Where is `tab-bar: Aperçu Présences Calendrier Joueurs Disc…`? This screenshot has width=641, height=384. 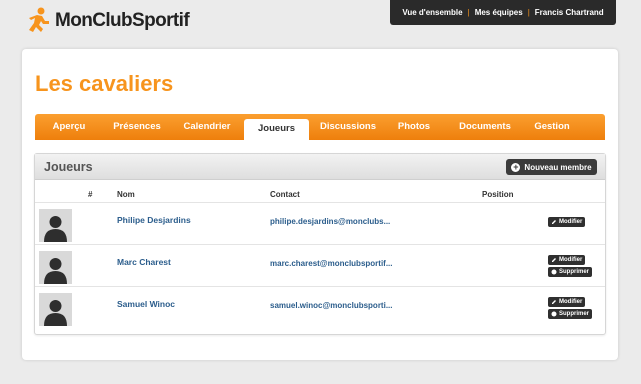
tab-bar: Aperçu Présences Calendrier Joueurs Disc… is located at coordinates (320, 127).